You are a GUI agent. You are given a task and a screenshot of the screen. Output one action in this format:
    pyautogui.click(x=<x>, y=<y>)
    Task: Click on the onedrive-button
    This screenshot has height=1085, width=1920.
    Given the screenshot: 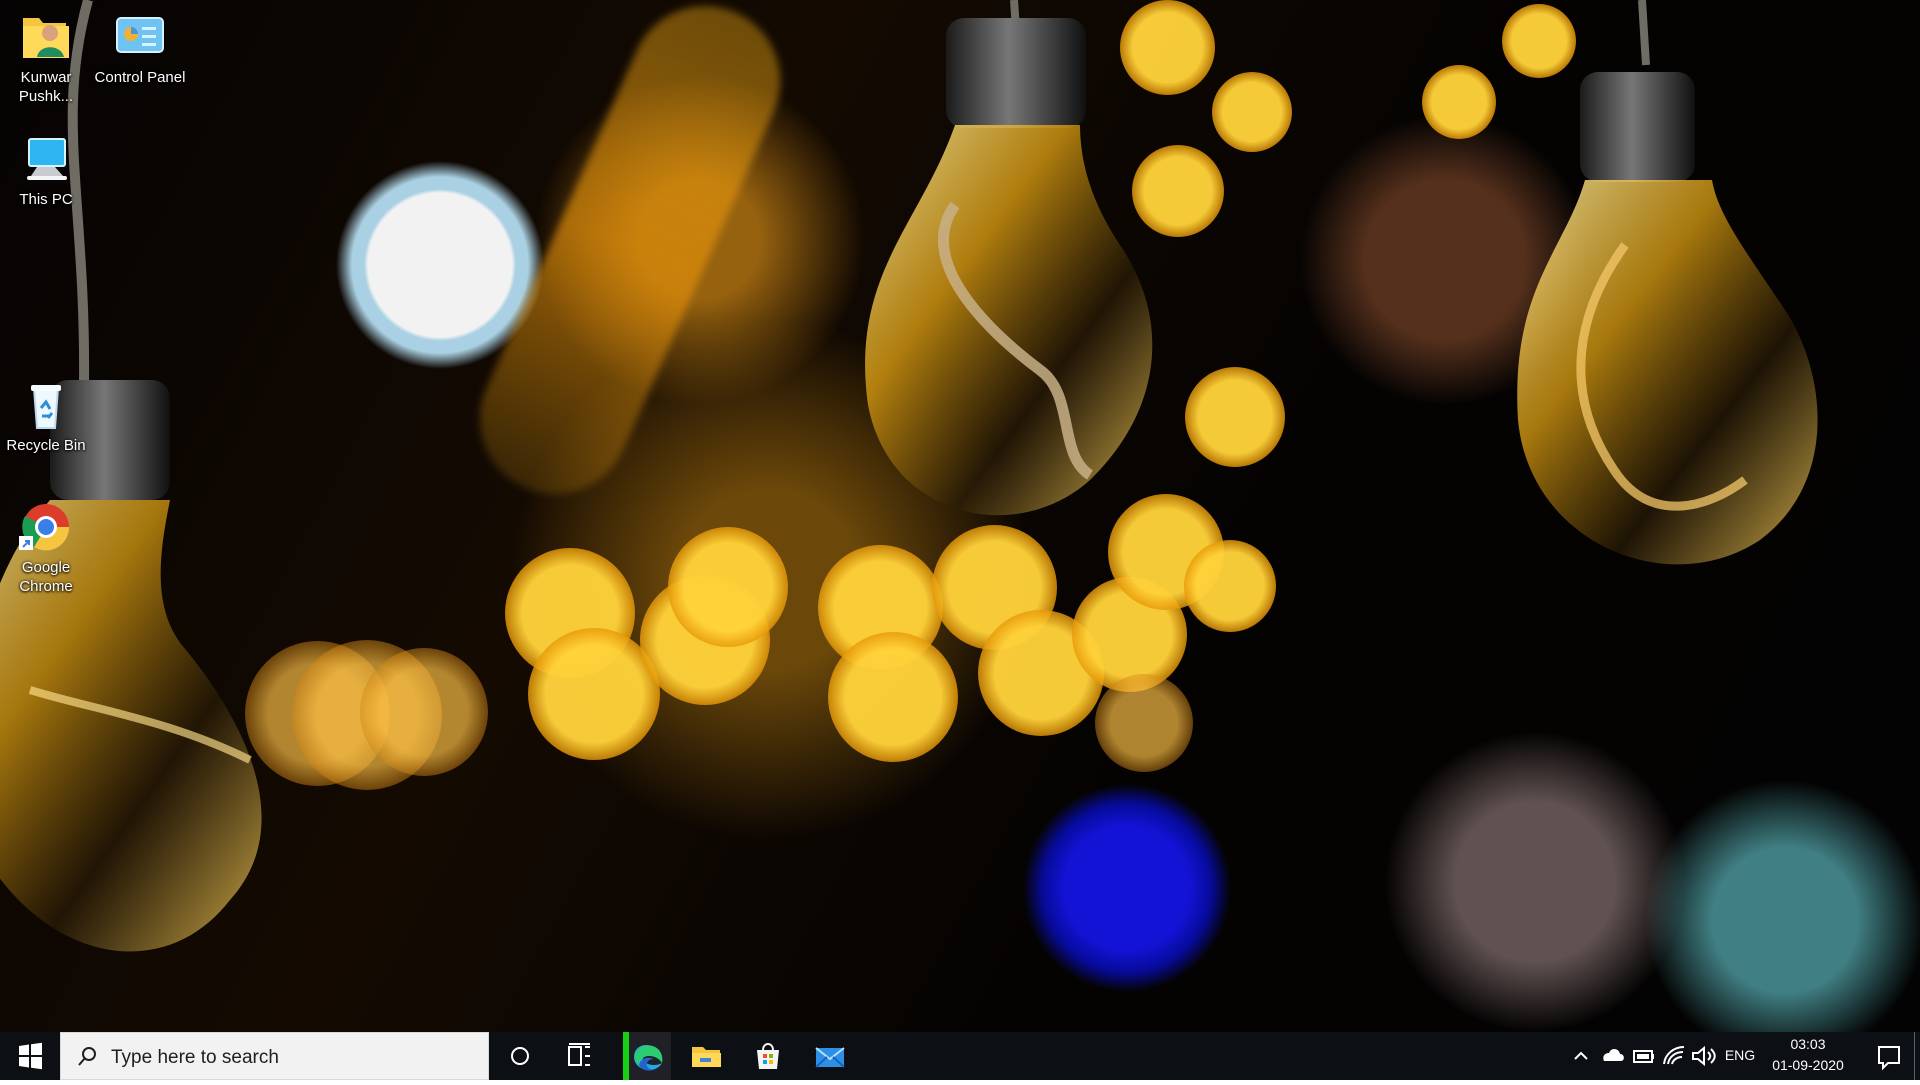 What is the action you would take?
    pyautogui.click(x=1612, y=1056)
    